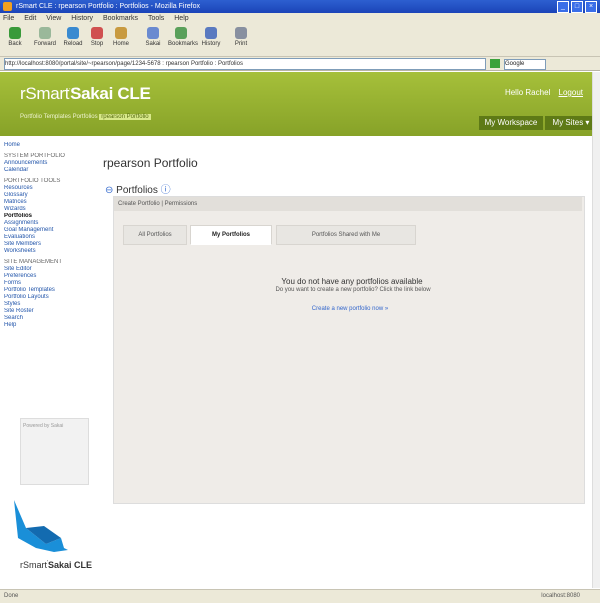 The image size is (600, 603). I want to click on create-portfolio-link: Create a new portfolio now », so click(350, 309).